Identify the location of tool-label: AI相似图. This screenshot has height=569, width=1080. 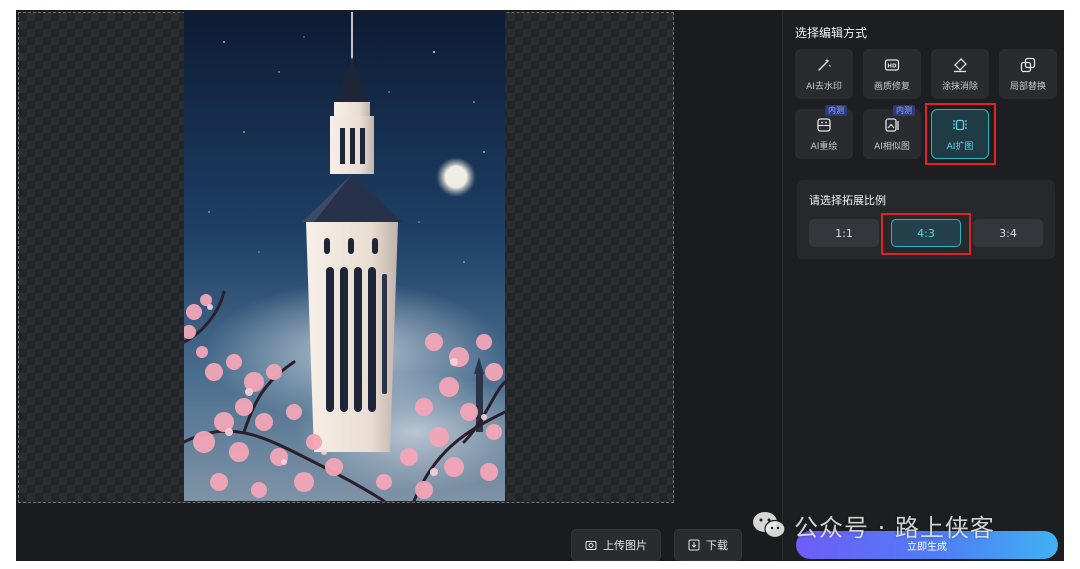
(892, 146).